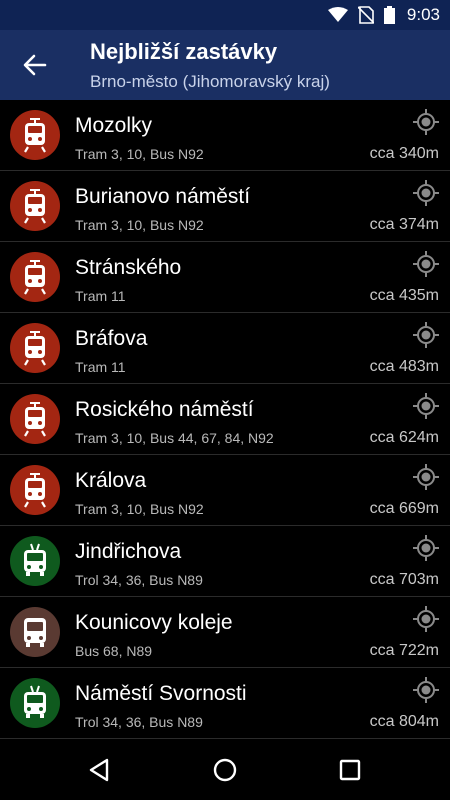 The height and width of the screenshot is (800, 450). Describe the element at coordinates (128, 267) in the screenshot. I see `stop-name: Stránského` at that location.